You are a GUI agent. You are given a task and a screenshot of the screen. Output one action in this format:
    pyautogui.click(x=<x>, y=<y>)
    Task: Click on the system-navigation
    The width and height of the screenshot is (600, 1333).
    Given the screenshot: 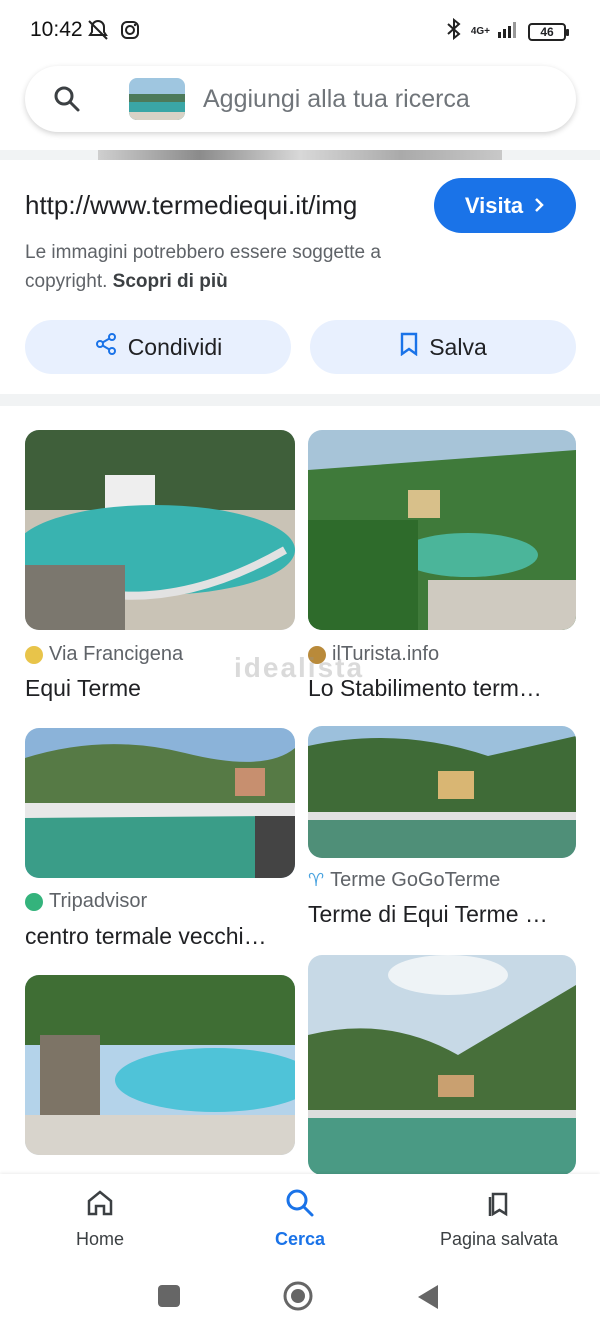 What is the action you would take?
    pyautogui.click(x=300, y=1299)
    